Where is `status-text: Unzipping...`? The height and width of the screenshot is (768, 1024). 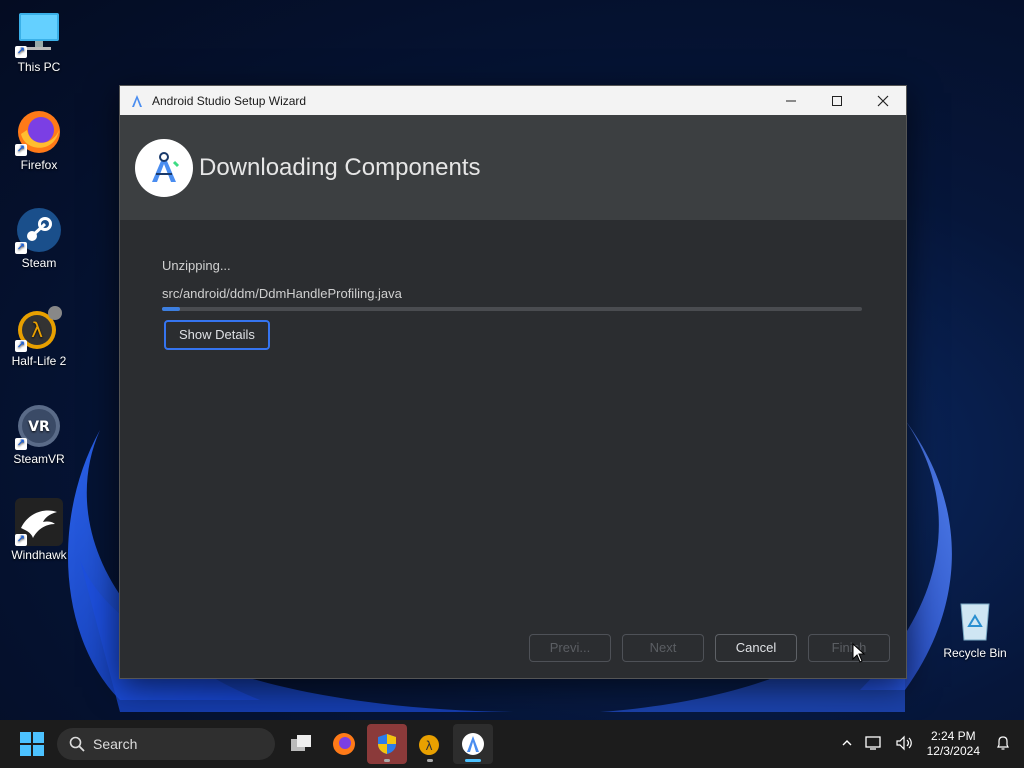
status-text: Unzipping... is located at coordinates (196, 265).